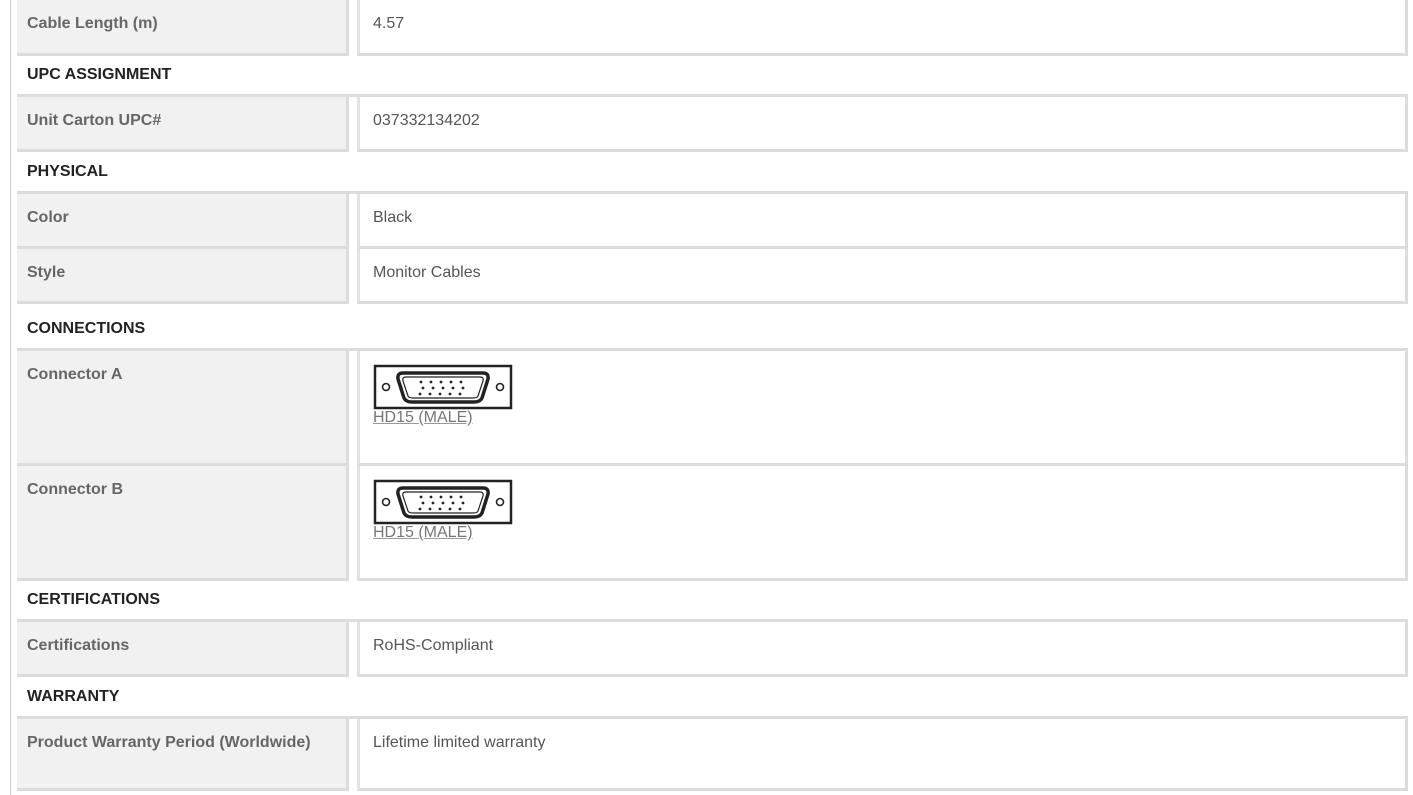  I want to click on section-header-warranty: WARRANTY, so click(712, 698).